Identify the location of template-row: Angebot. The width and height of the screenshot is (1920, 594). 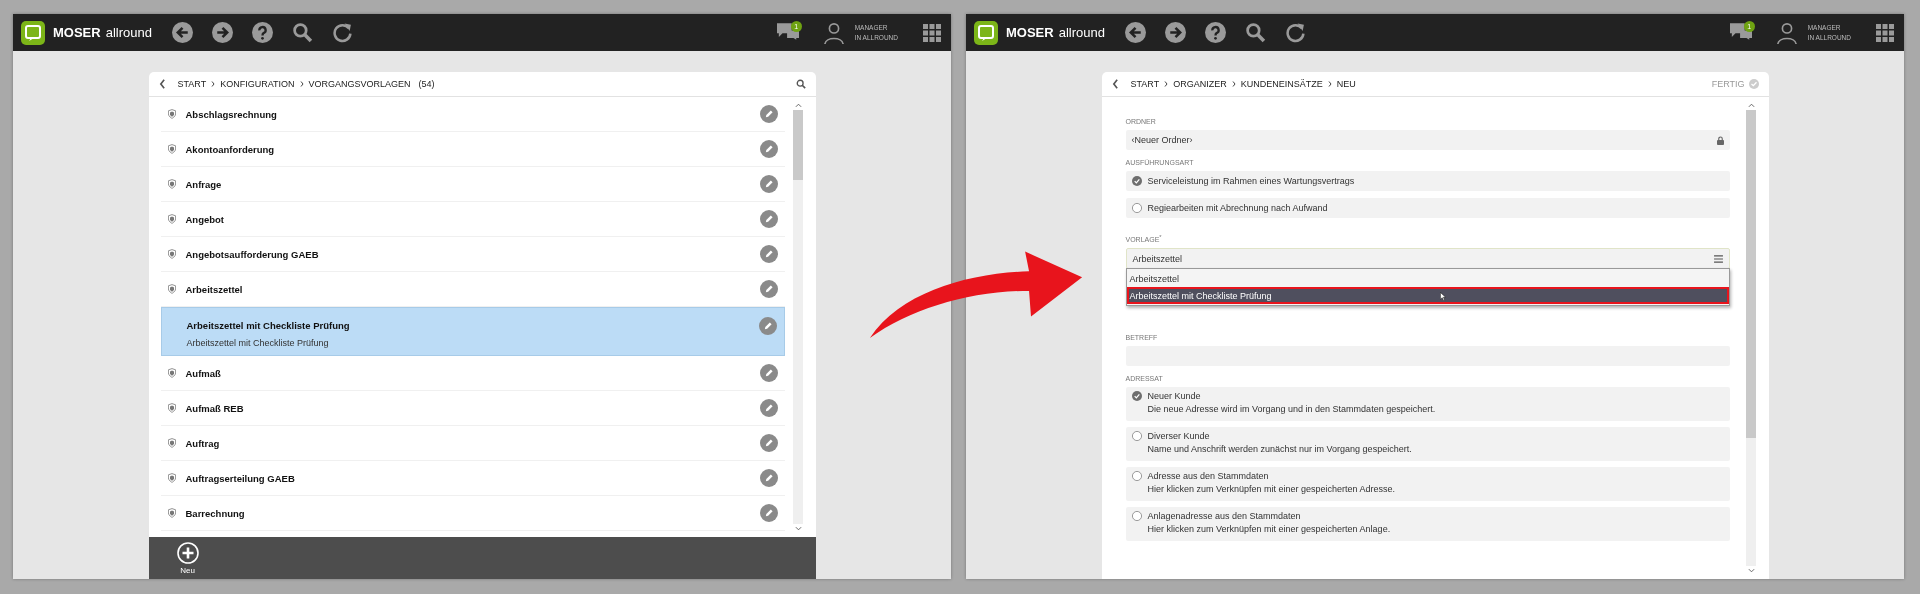
(472, 219).